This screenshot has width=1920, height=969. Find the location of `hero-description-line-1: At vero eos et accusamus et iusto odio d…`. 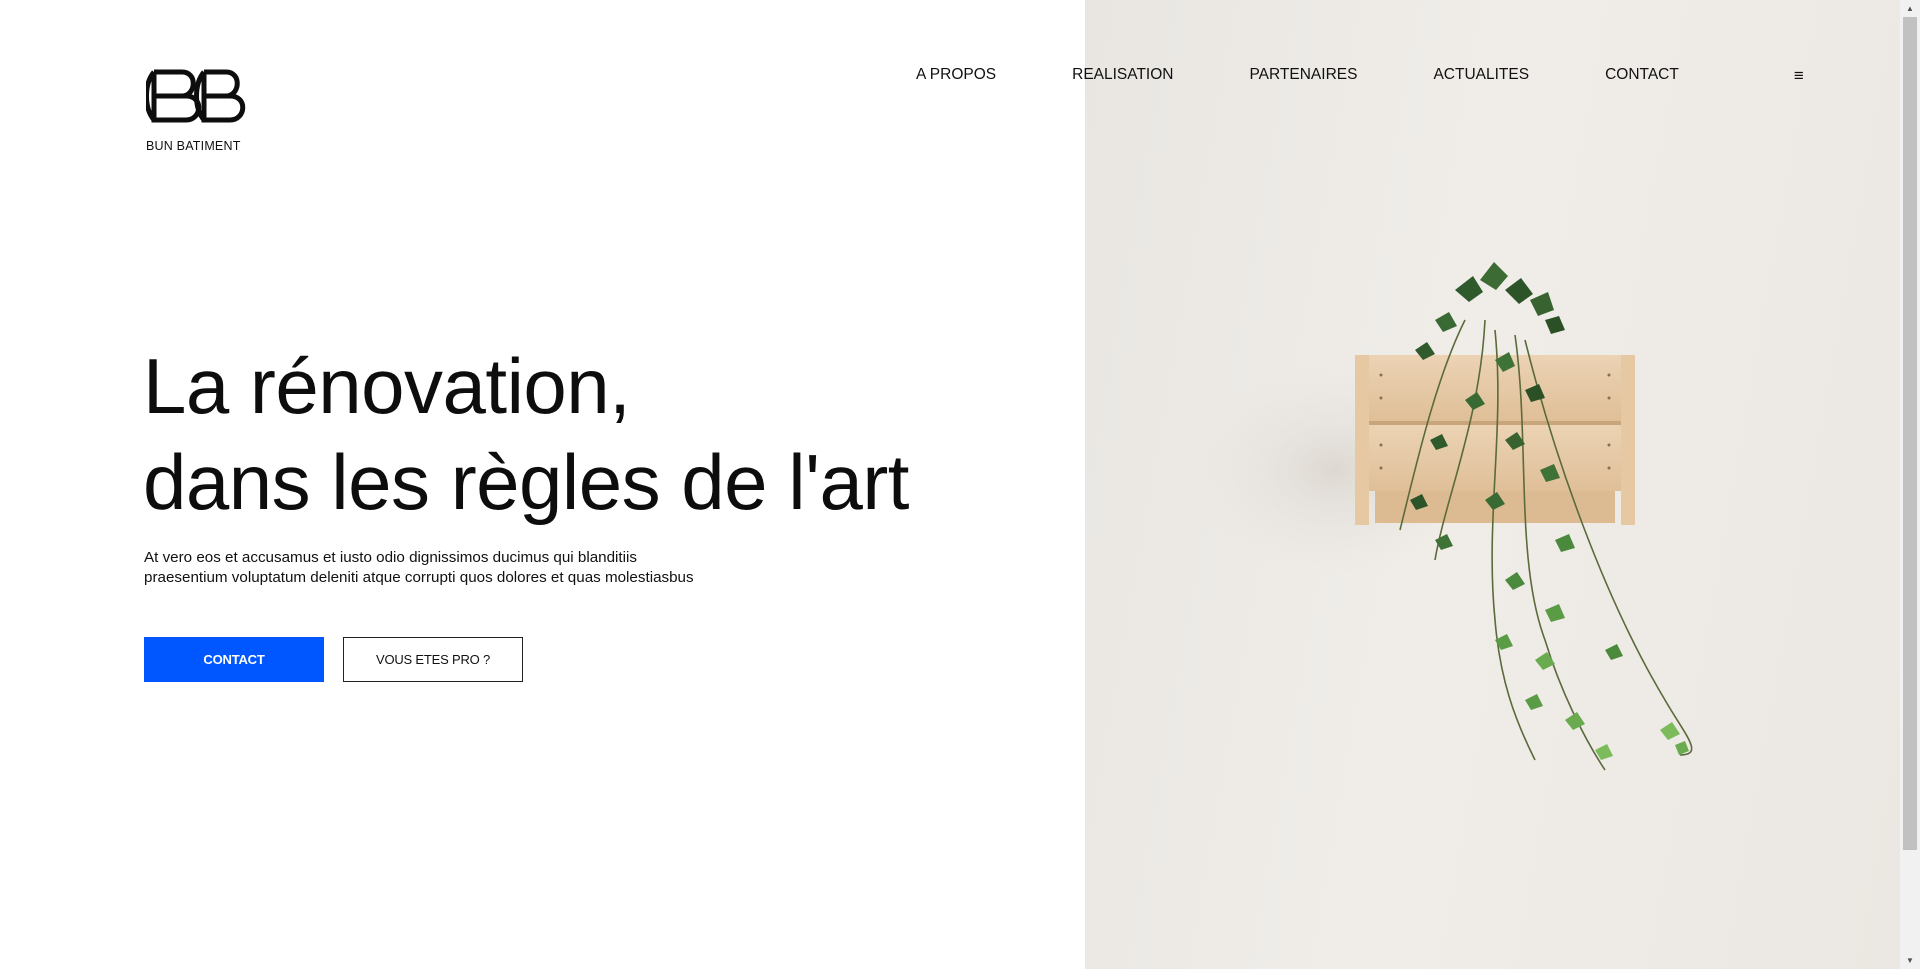

hero-description-line-1: At vero eos et accusamus et iusto odio d… is located at coordinates (390, 557).